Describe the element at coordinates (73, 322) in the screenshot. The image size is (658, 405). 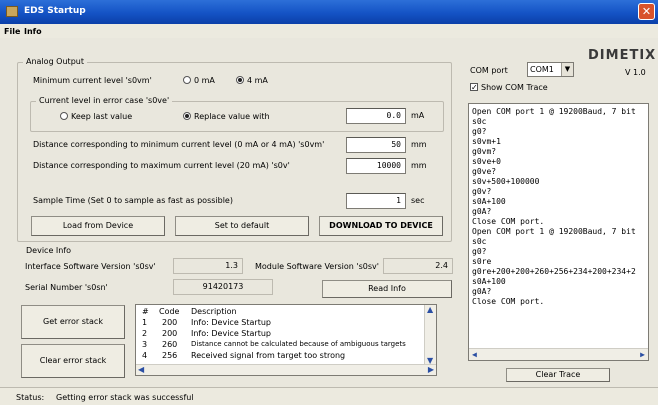
I see `get-error-stack-button: Get error stack` at that location.